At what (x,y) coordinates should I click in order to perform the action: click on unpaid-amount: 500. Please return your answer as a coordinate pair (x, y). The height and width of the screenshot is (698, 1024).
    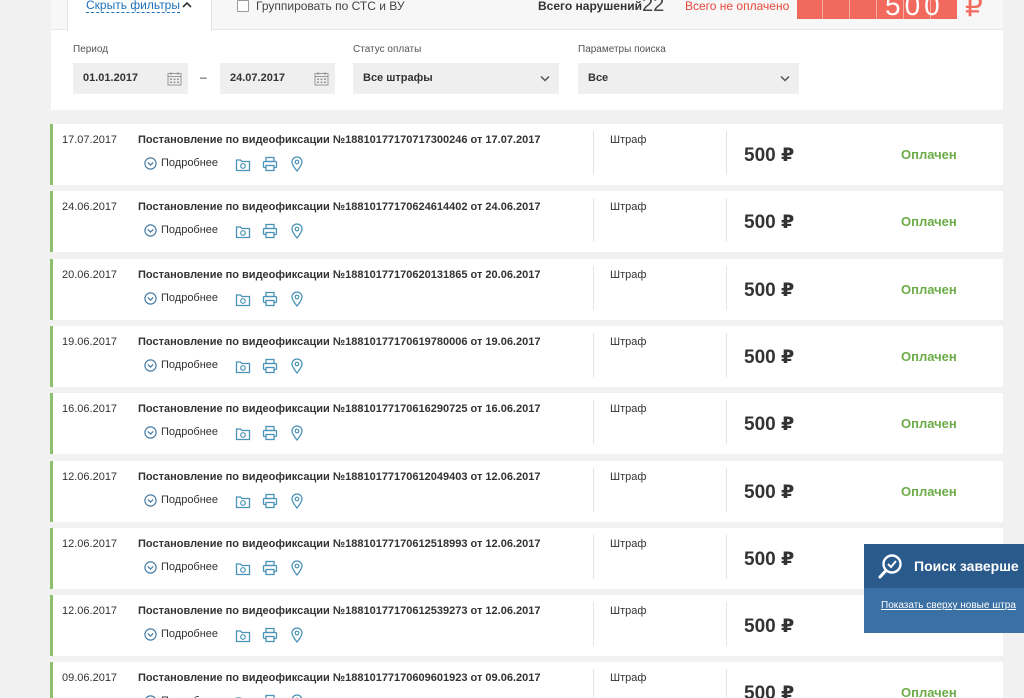
    Looking at the image, I should click on (914, 10).